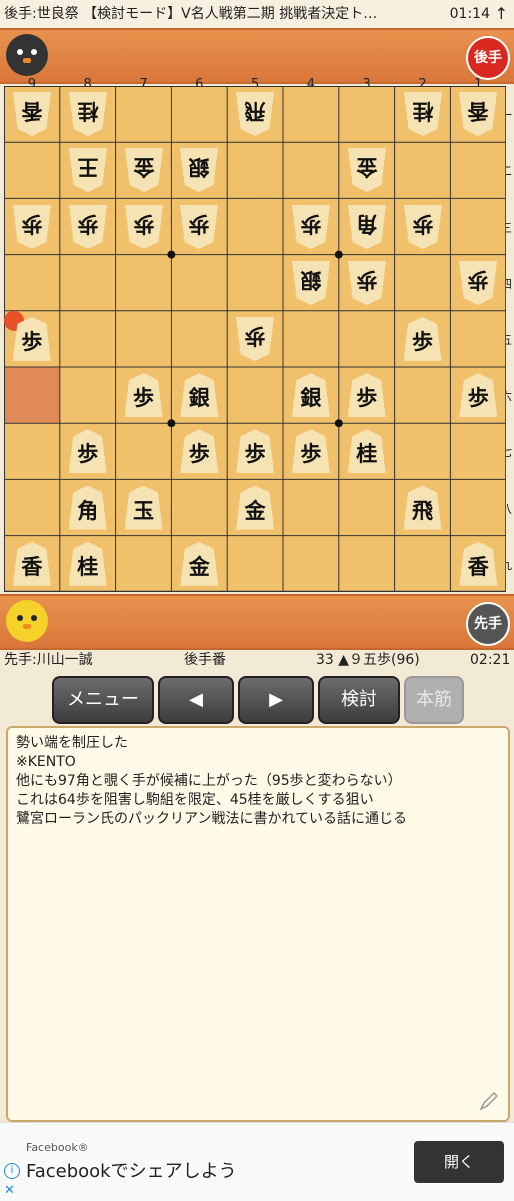 This screenshot has width=514, height=1201. Describe the element at coordinates (195, 800) in the screenshot. I see `comment-line: これは64歩を阻害し駒組を限定、45桂を厳しくする狙い` at that location.